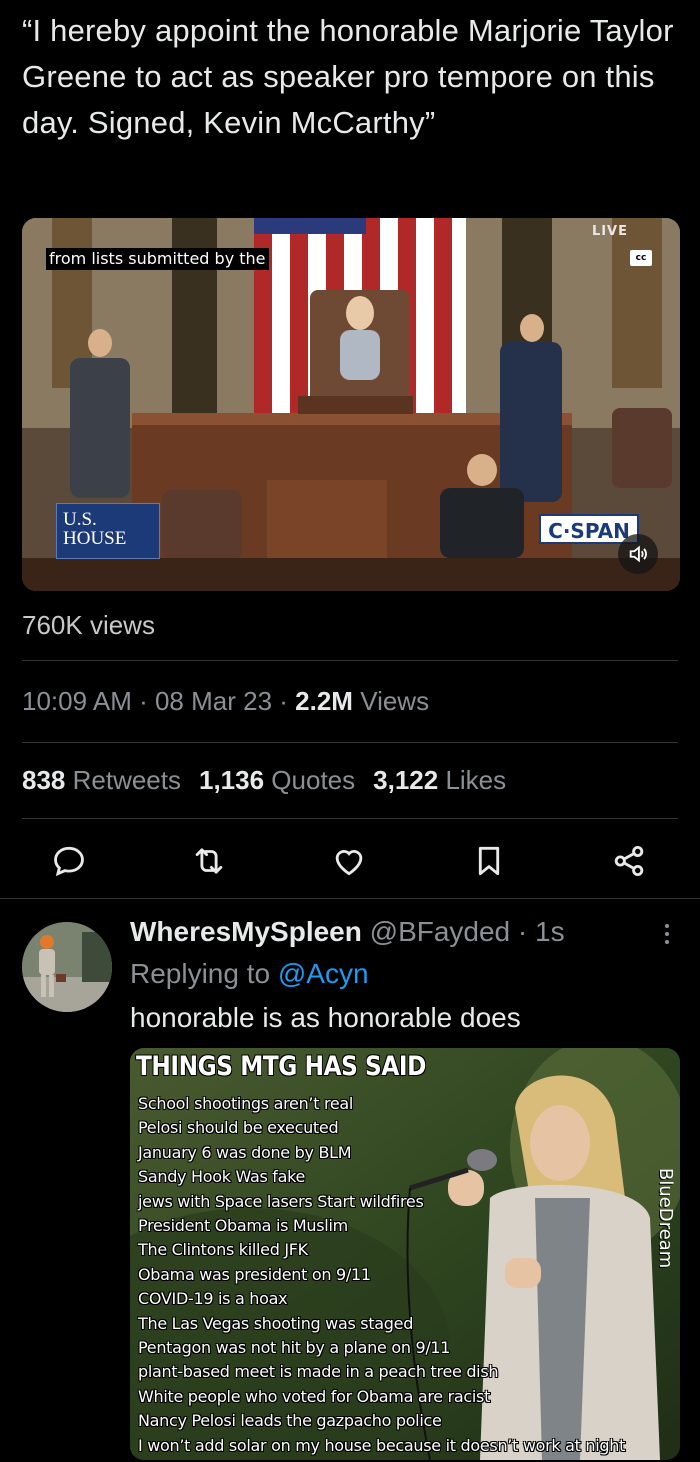 The height and width of the screenshot is (1462, 700). What do you see at coordinates (232, 780) in the screenshot?
I see `quotes-count: 1,136` at bounding box center [232, 780].